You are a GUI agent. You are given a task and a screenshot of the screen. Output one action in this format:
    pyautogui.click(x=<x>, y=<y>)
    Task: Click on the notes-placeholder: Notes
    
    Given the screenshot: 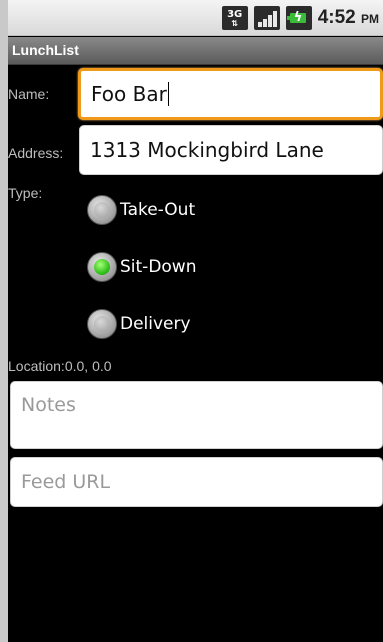 What is the action you would take?
    pyautogui.click(x=48, y=405)
    